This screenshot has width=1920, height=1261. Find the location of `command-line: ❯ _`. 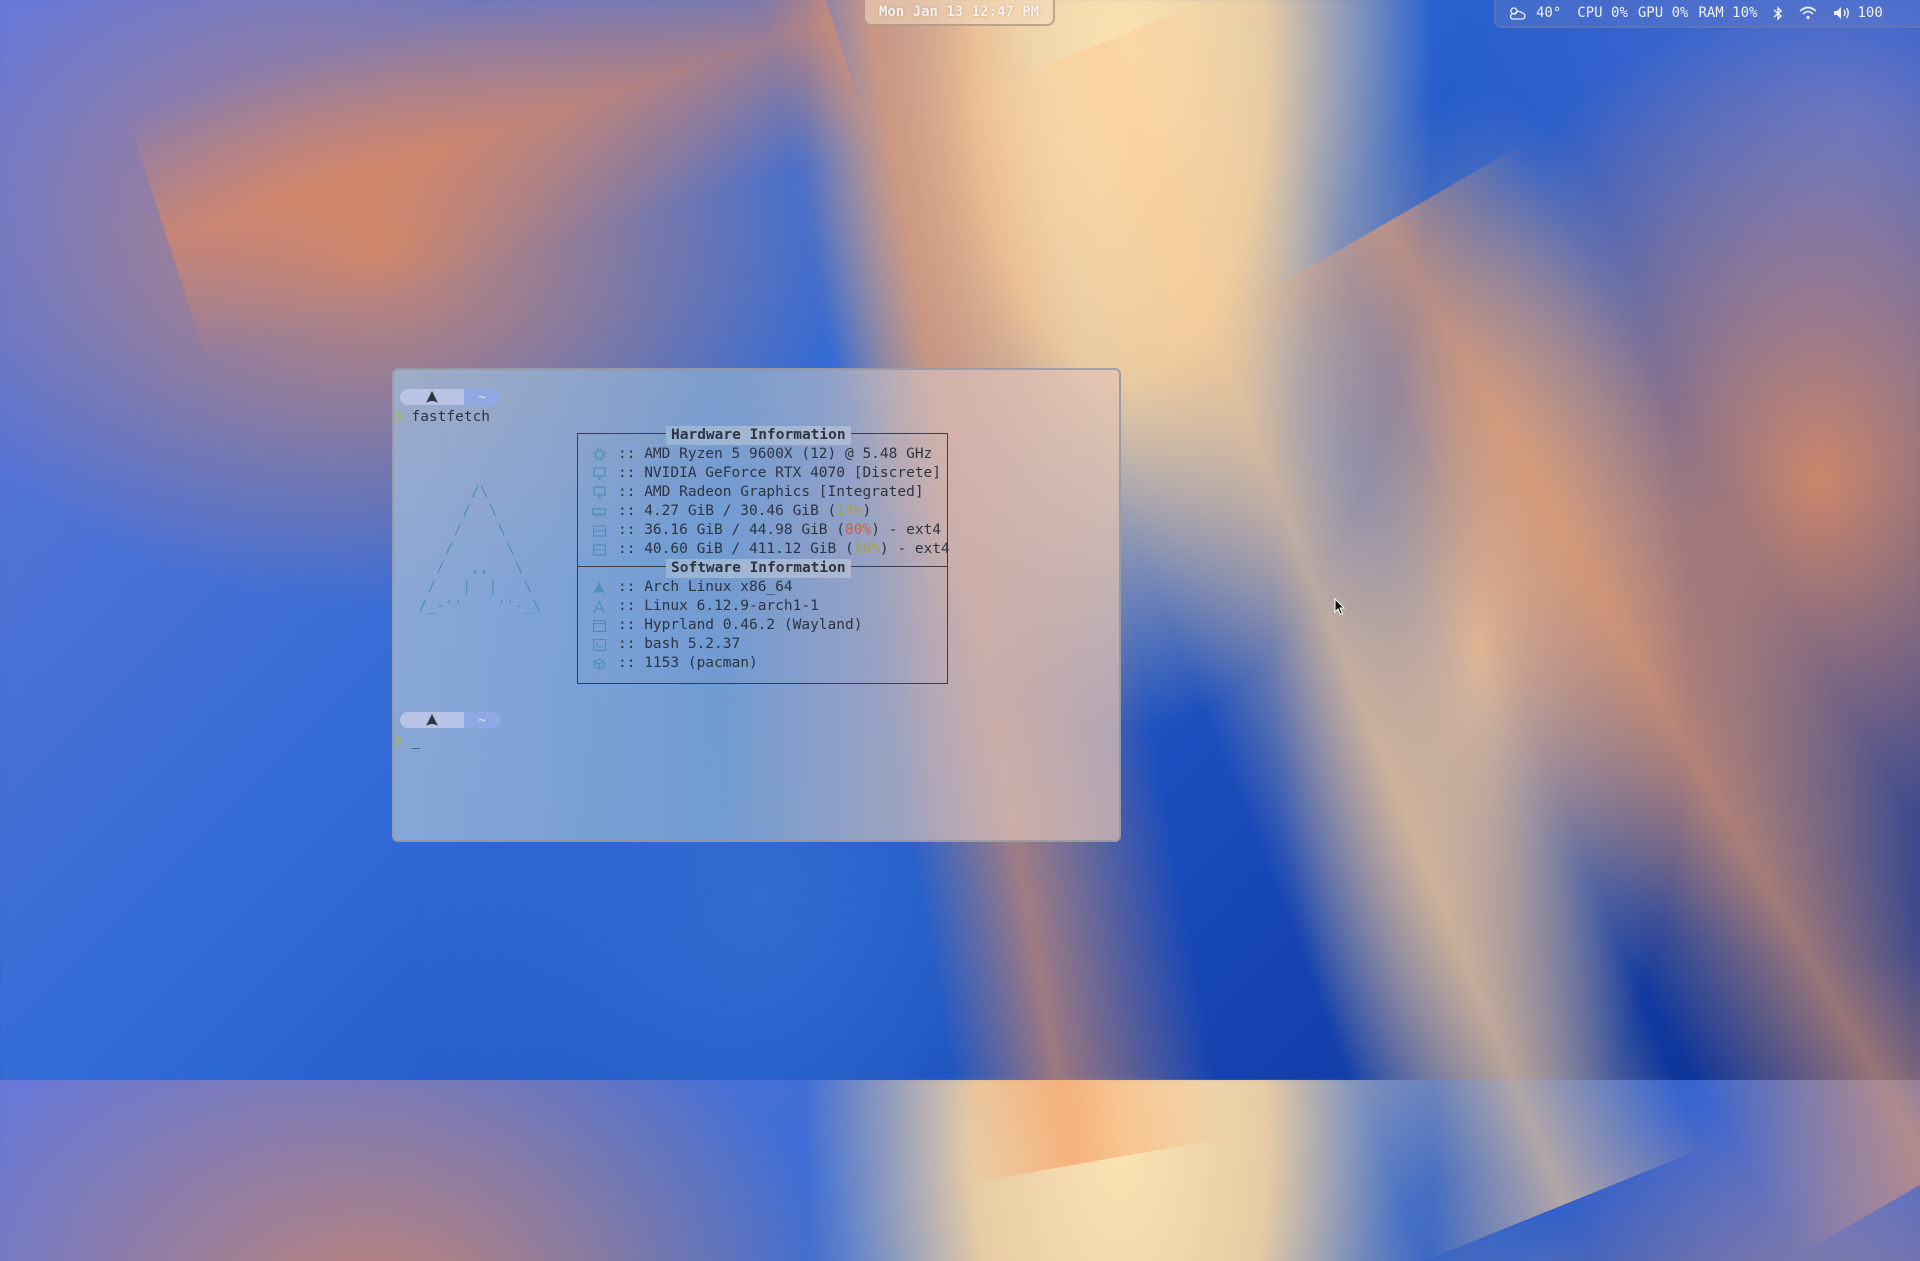

command-line: ❯ _ is located at coordinates (407, 741).